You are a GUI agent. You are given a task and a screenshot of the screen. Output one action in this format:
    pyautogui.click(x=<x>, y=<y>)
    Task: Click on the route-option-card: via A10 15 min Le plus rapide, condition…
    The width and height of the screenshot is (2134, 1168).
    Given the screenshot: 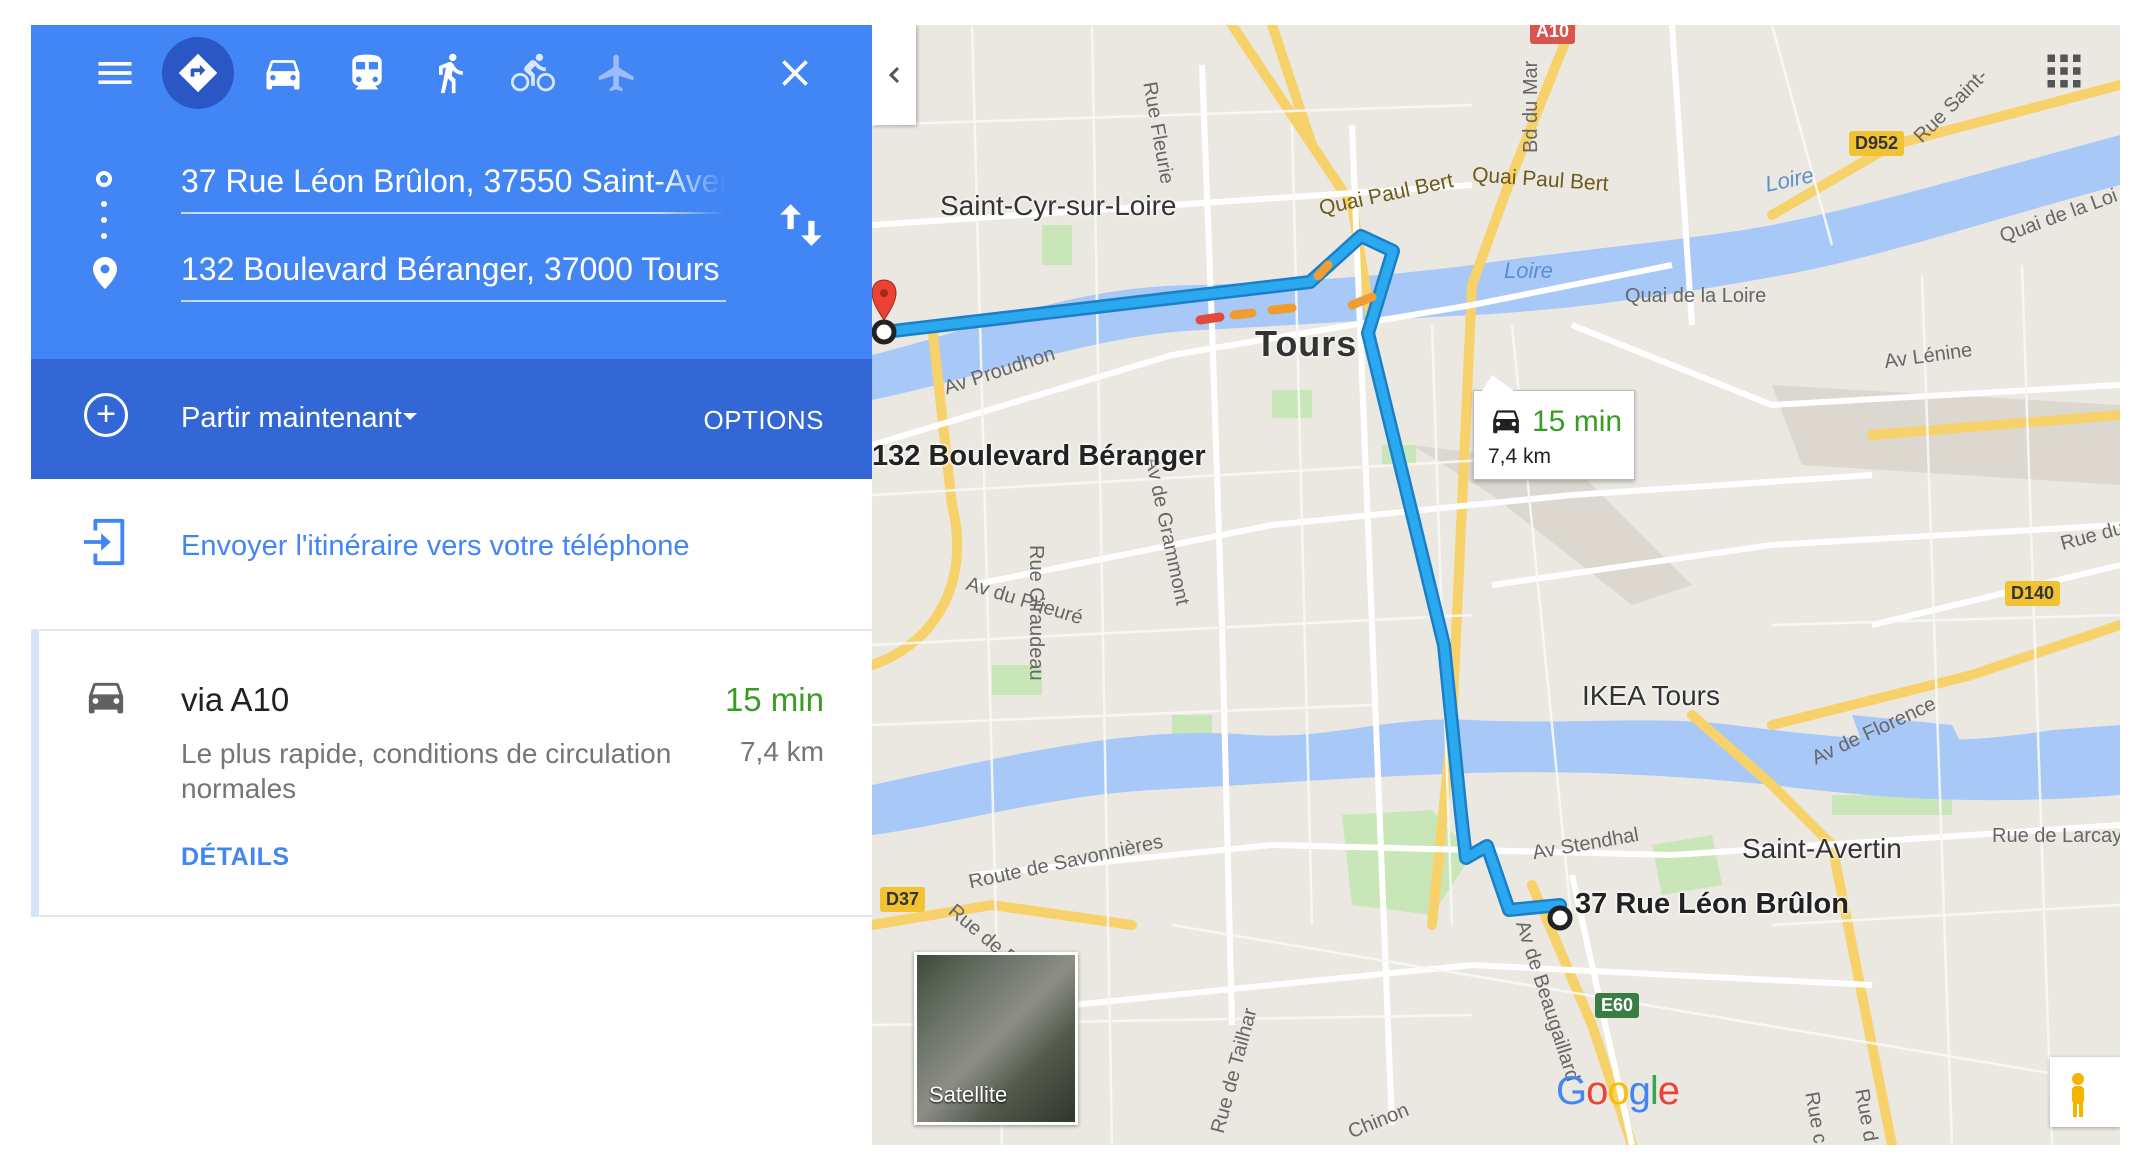 What is the action you would take?
    pyautogui.click(x=451, y=774)
    